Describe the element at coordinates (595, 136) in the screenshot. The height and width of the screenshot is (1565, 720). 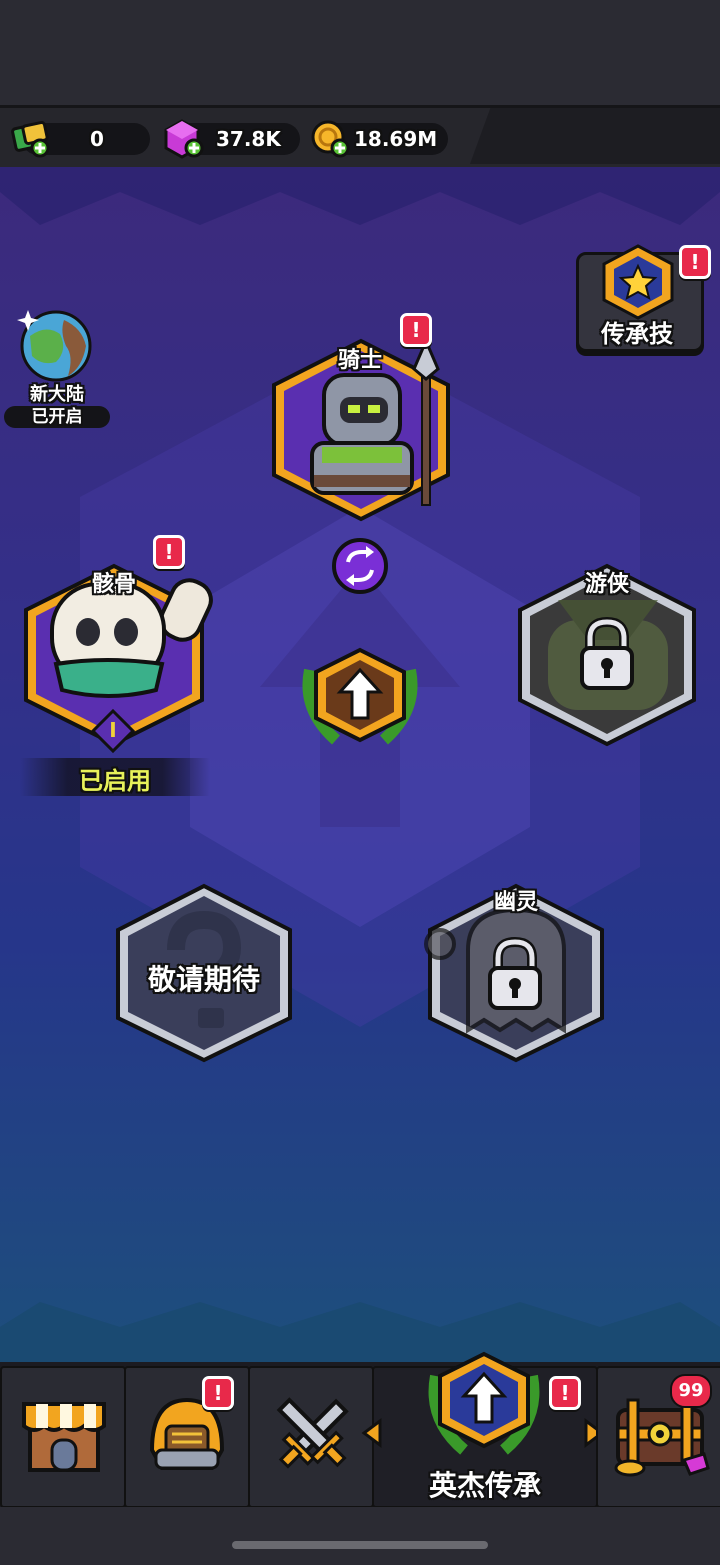
I see `currency-bar-tail` at that location.